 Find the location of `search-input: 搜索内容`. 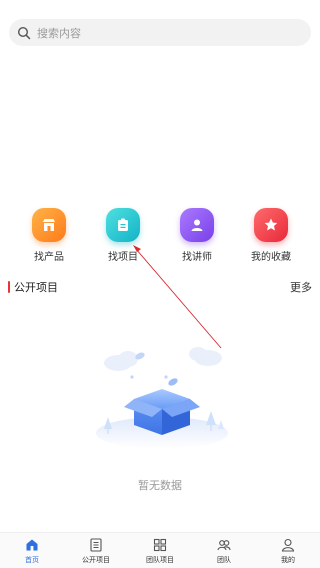

search-input: 搜索内容 is located at coordinates (160, 32).